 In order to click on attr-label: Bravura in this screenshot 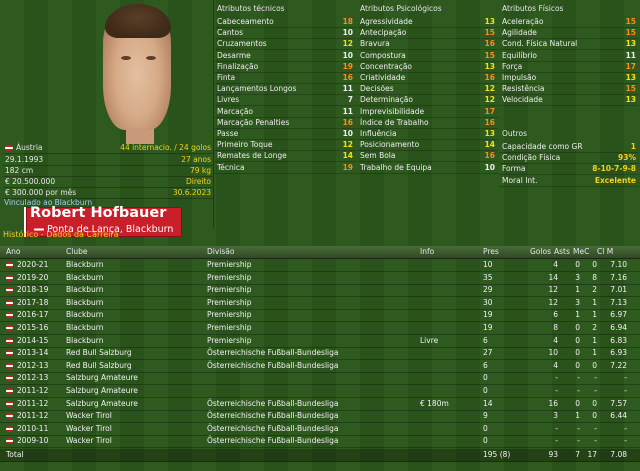, I will do `click(375, 44)`.